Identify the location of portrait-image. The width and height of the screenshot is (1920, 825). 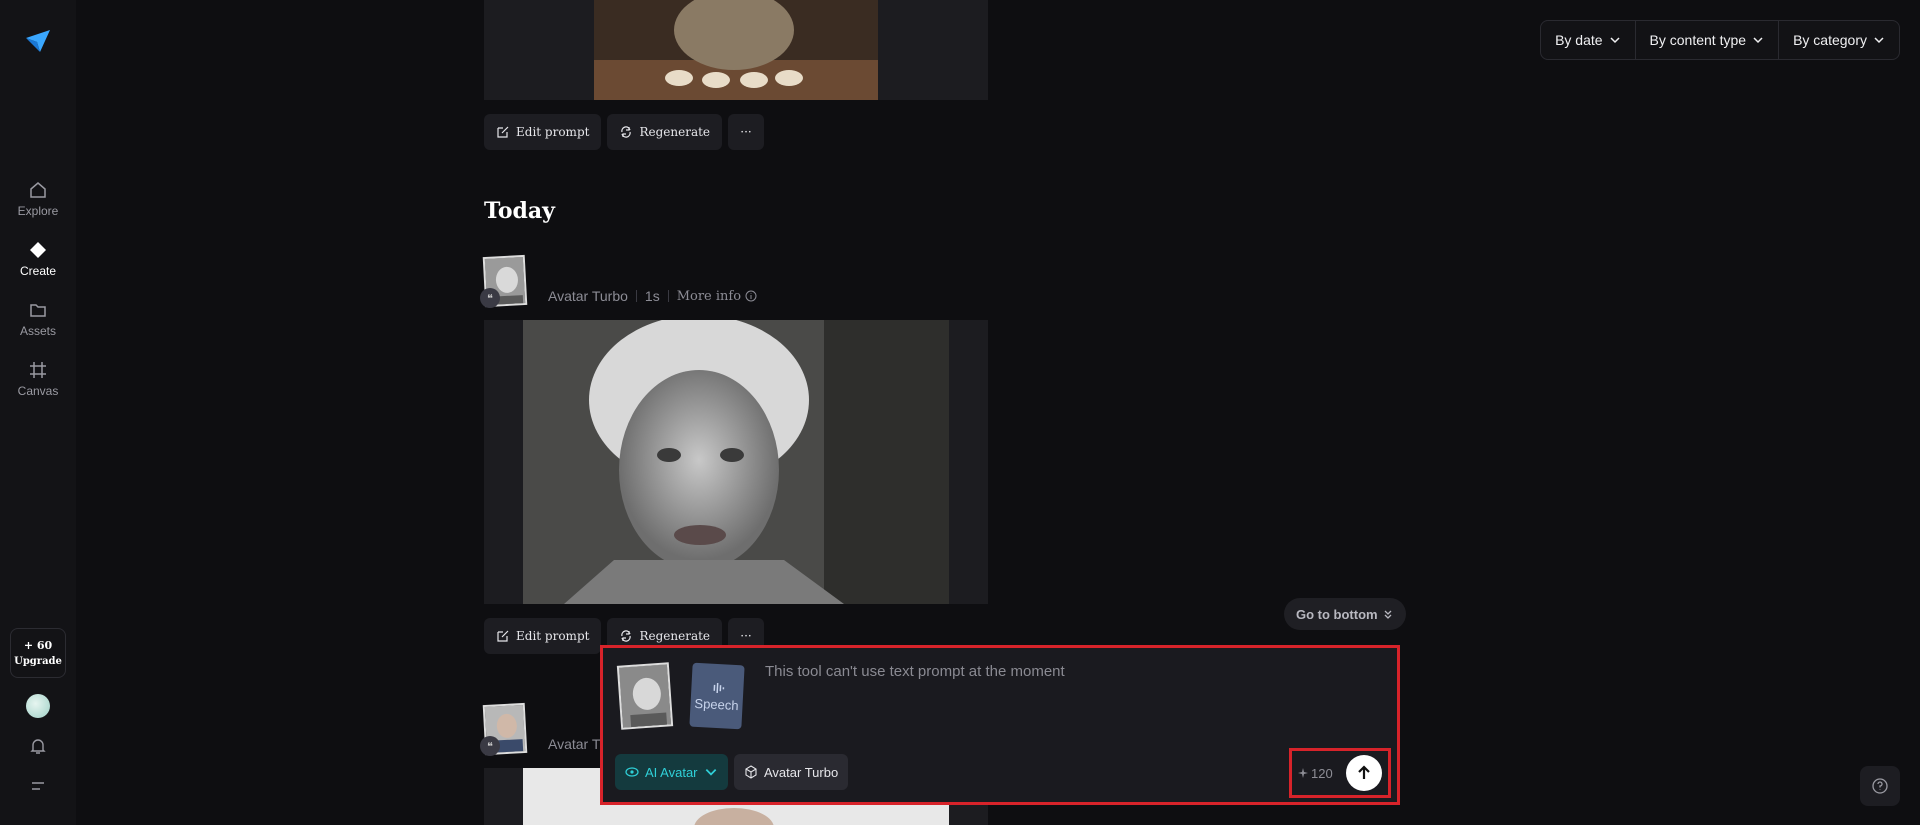
(736, 462).